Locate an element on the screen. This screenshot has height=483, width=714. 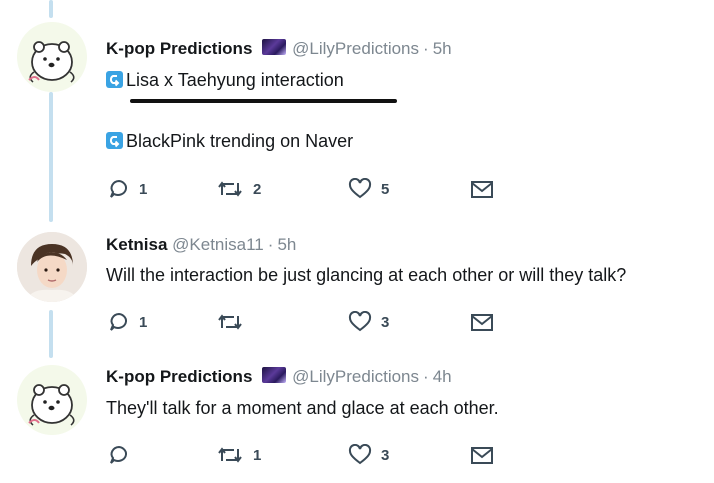
retweet-button: 2 is located at coordinates (238, 189).